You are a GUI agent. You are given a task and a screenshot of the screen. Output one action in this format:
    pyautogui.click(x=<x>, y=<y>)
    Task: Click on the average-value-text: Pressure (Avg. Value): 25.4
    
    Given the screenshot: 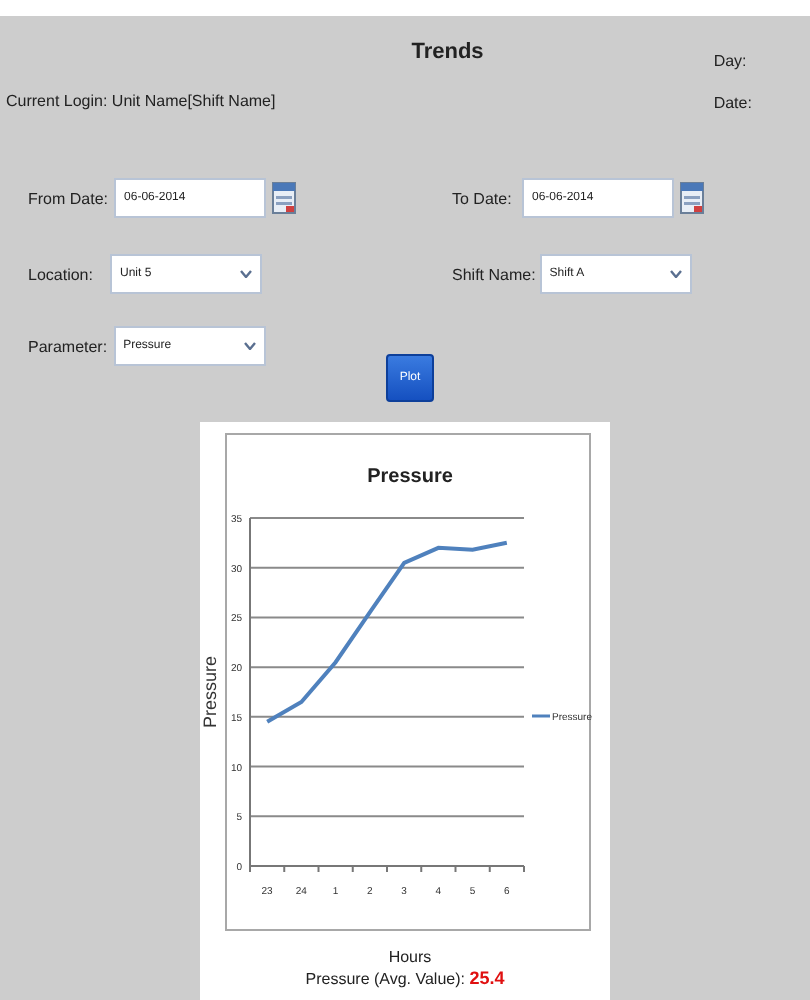 What is the action you would take?
    pyautogui.click(x=405, y=978)
    